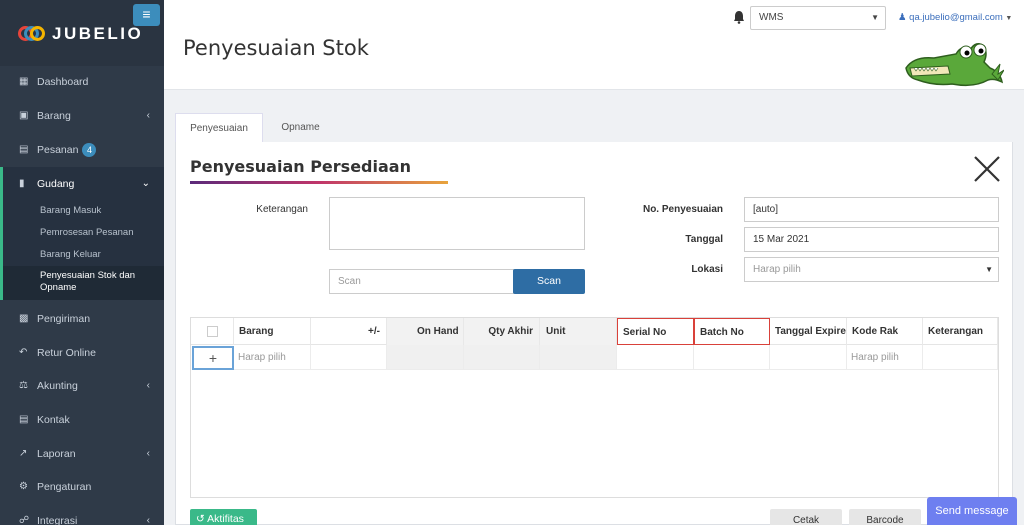 The height and width of the screenshot is (525, 1024). I want to click on sidebar-item-label: Pengiriman, so click(64, 318).